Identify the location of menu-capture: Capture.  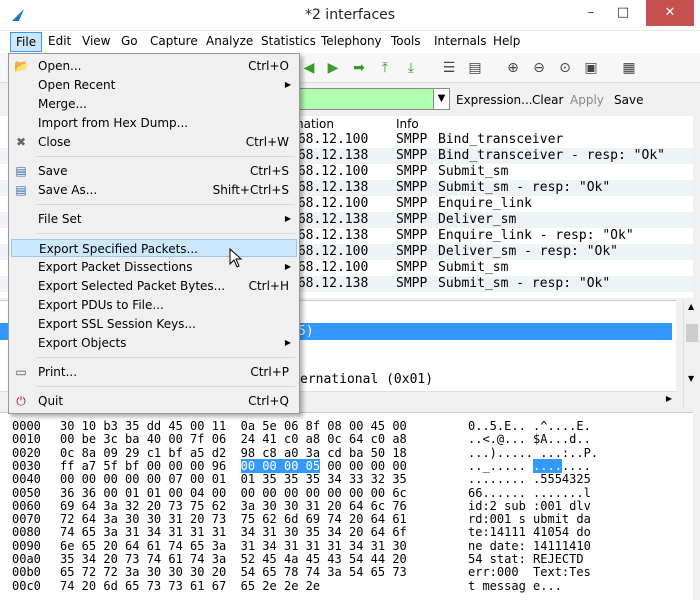
(174, 41).